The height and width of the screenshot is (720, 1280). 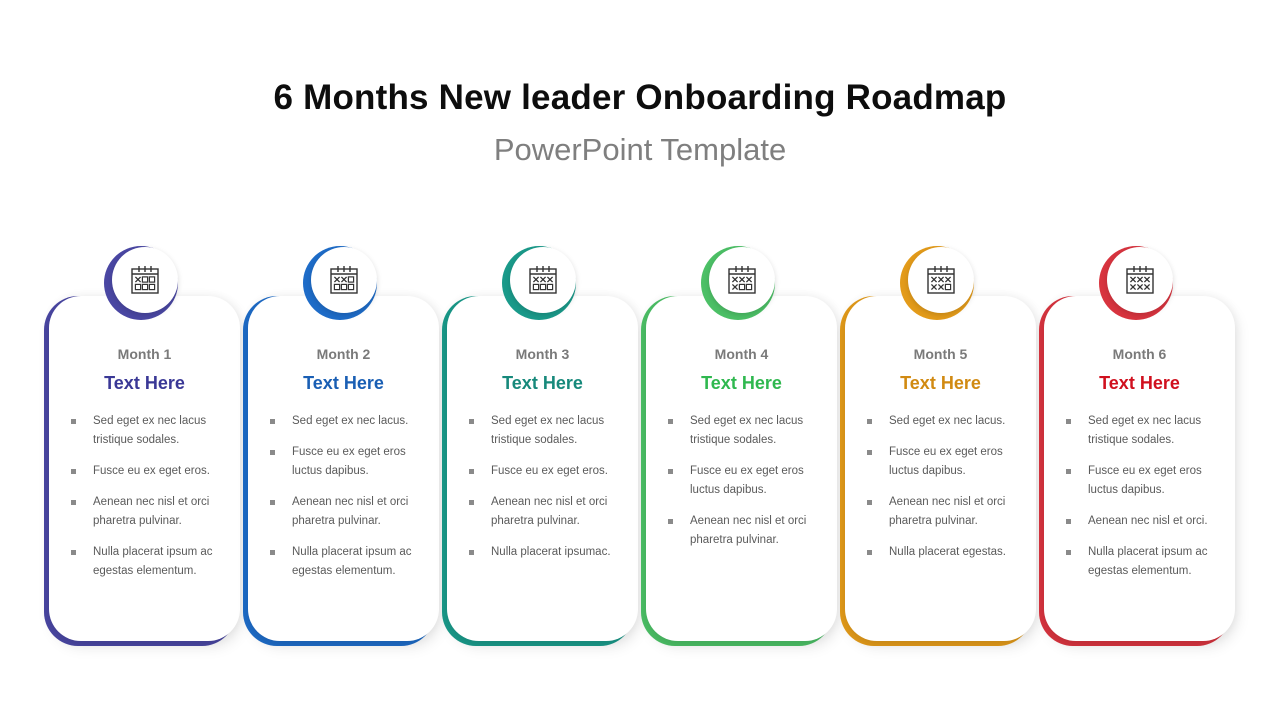 What do you see at coordinates (741, 354) in the screenshot?
I see `month-label: Month 4` at bounding box center [741, 354].